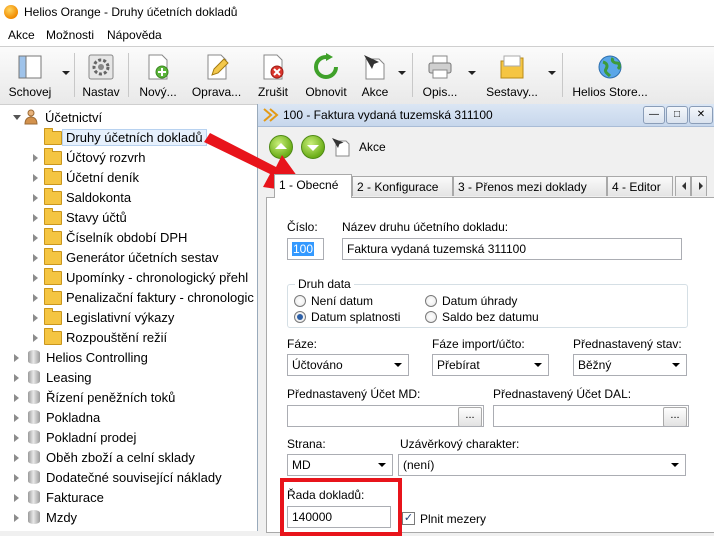 This screenshot has width=714, height=536. What do you see at coordinates (512, 249) in the screenshot?
I see `nazev-input: Faktura vydaná tuzemská 311100` at bounding box center [512, 249].